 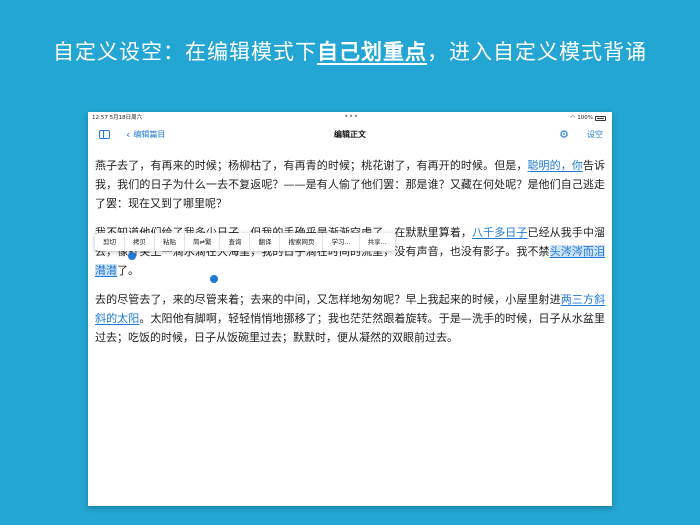 What do you see at coordinates (214, 279) in the screenshot?
I see `selection-end-handle` at bounding box center [214, 279].